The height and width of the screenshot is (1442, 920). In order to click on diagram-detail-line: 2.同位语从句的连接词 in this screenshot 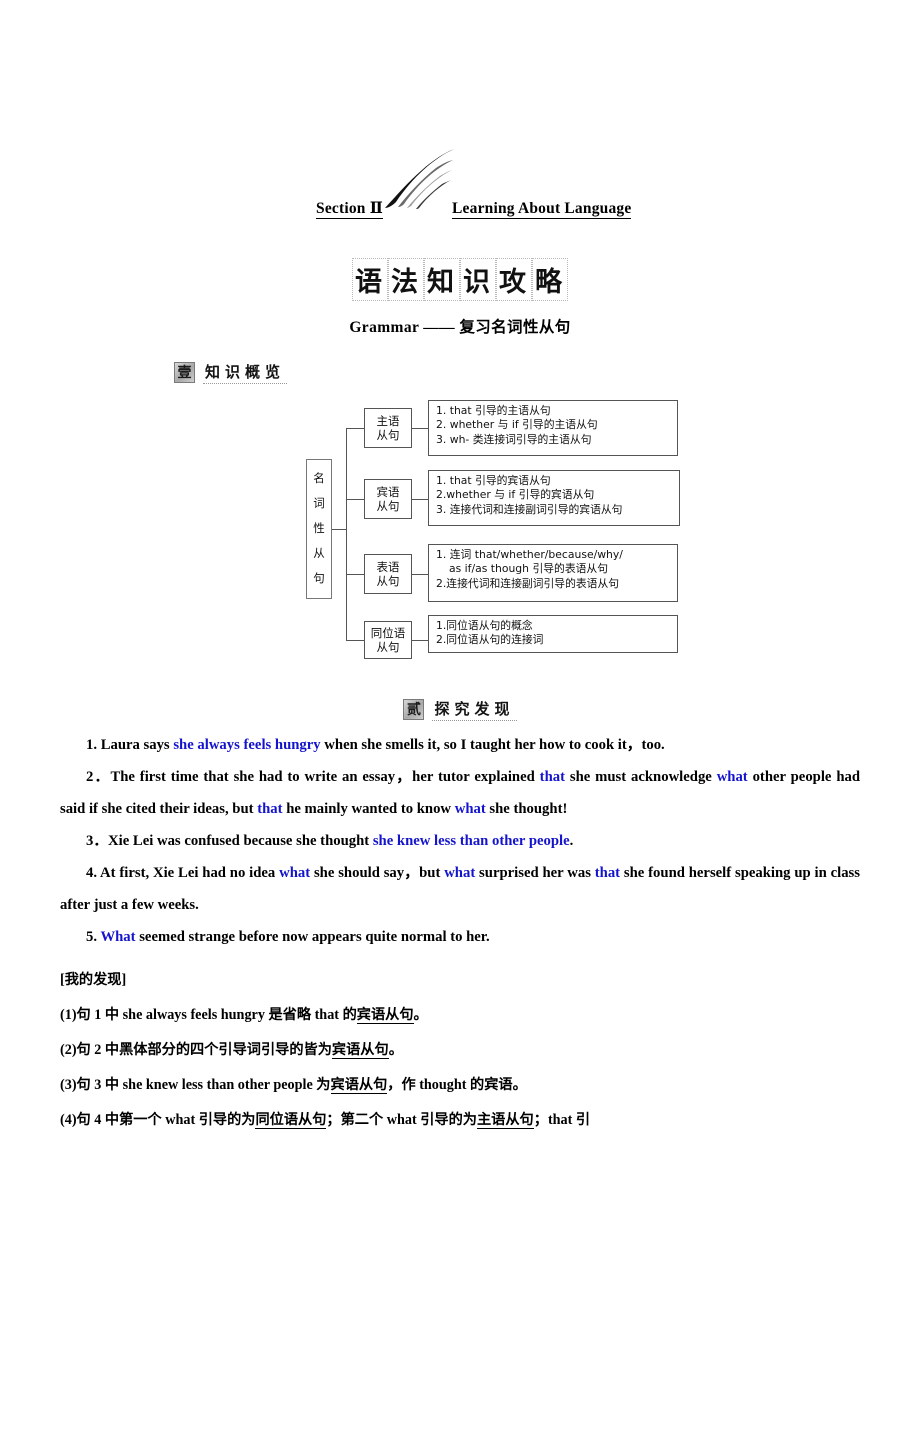, I will do `click(490, 640)`.